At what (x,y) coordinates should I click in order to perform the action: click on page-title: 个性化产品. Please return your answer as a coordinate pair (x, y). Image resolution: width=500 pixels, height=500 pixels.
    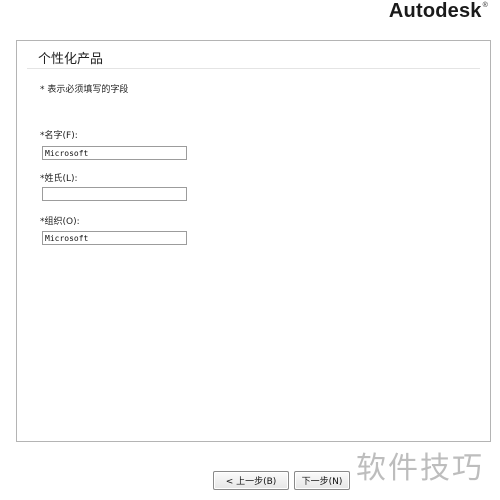
    Looking at the image, I should click on (71, 59).